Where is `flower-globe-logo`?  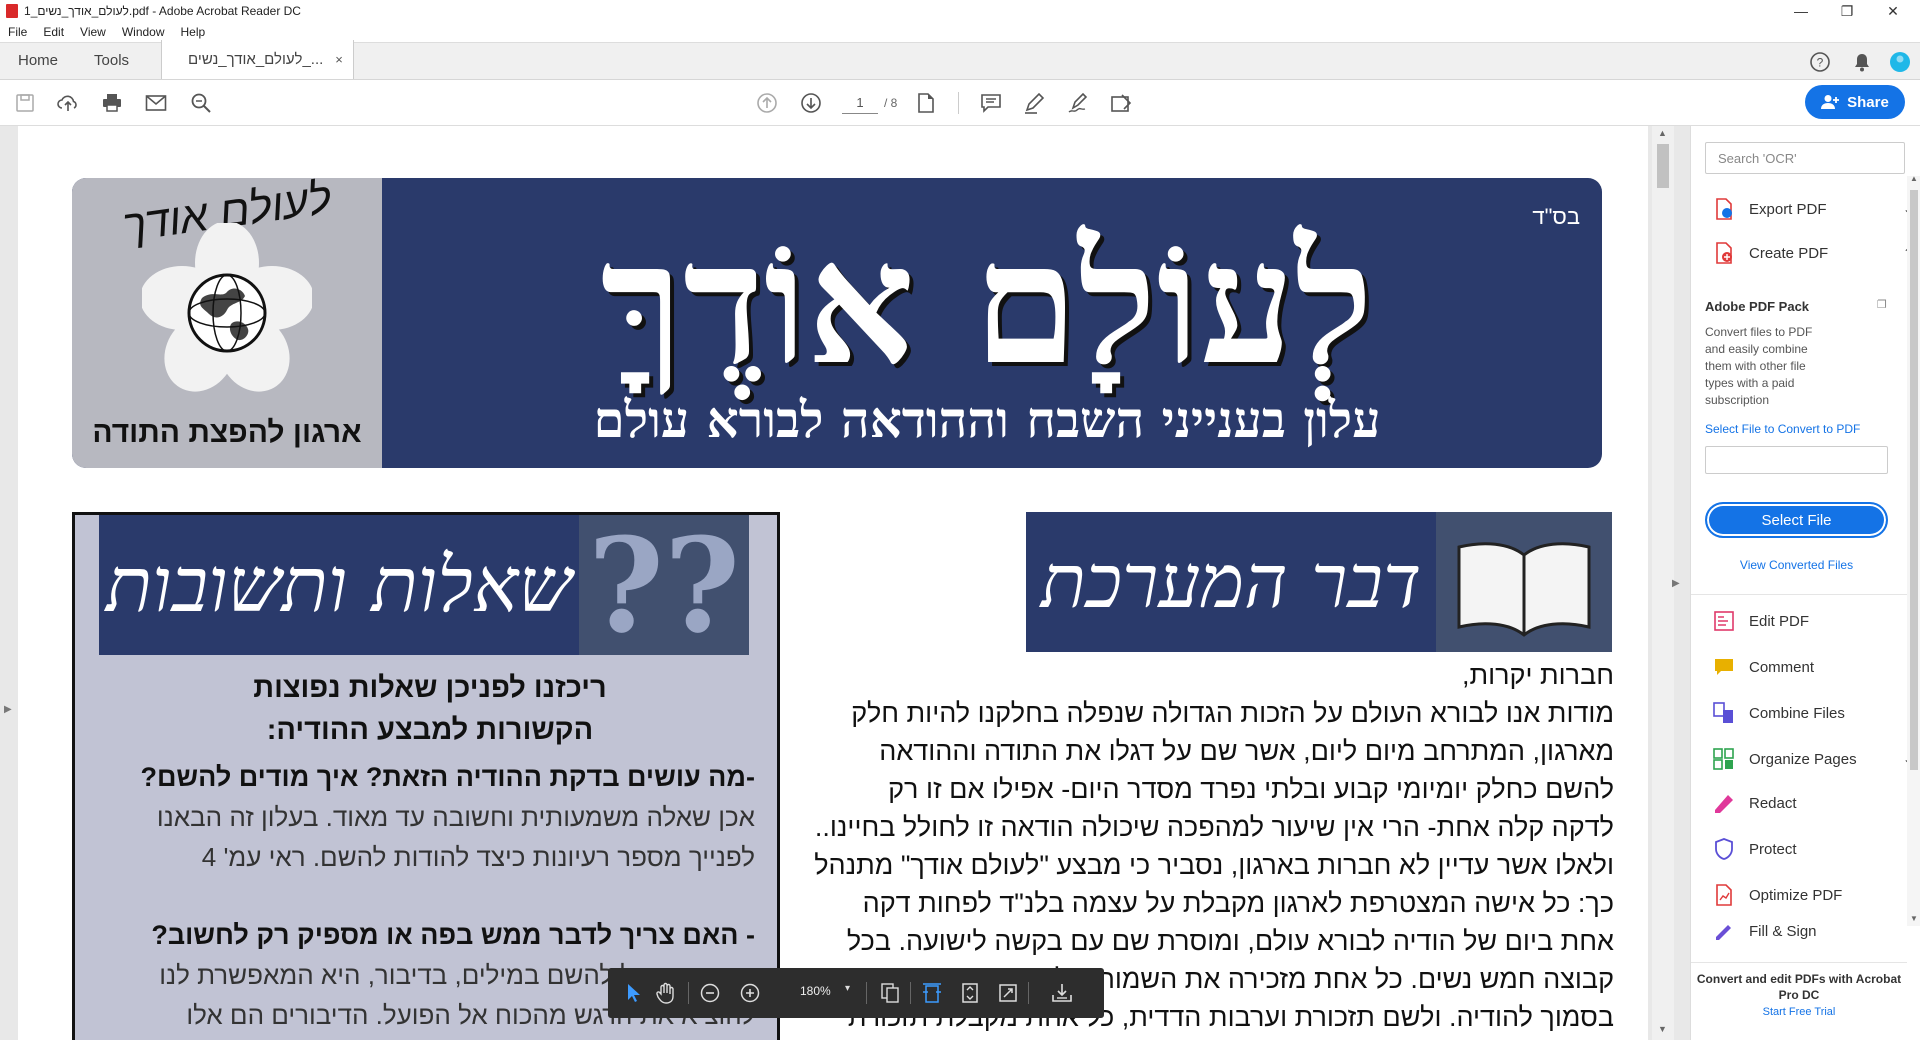 flower-globe-logo is located at coordinates (227, 307).